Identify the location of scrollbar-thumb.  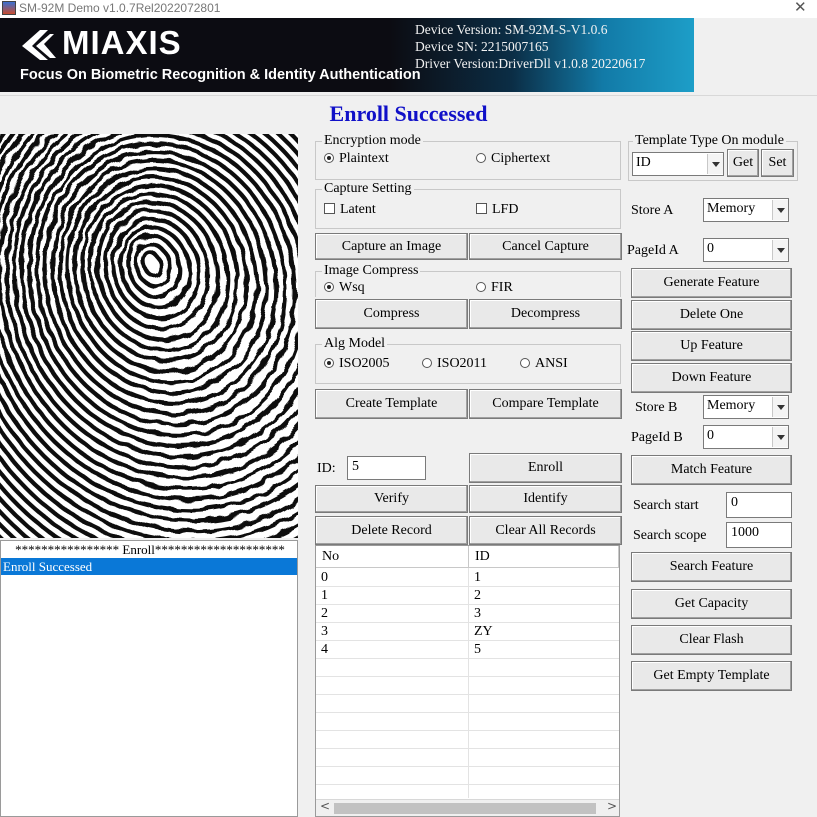
(465, 808).